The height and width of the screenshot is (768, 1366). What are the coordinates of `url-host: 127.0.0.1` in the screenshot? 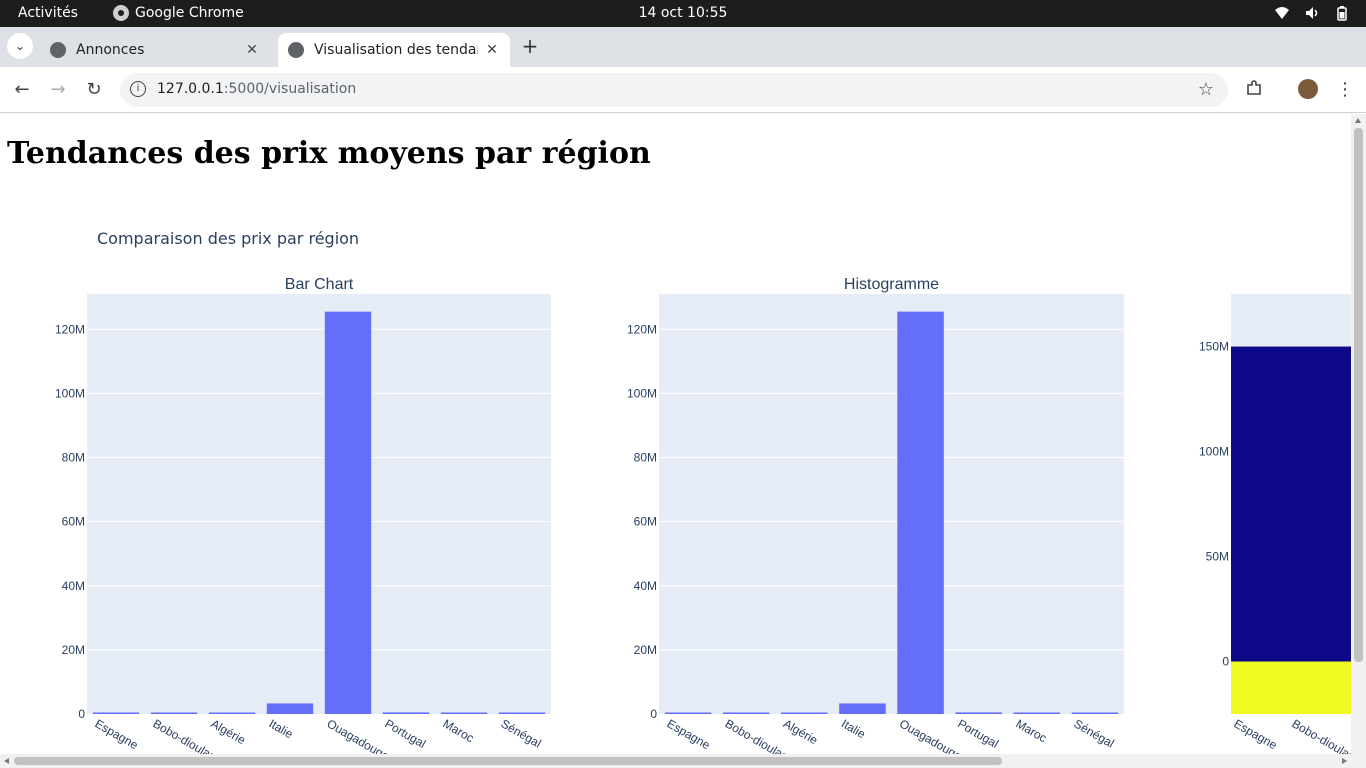 It's located at (190, 89).